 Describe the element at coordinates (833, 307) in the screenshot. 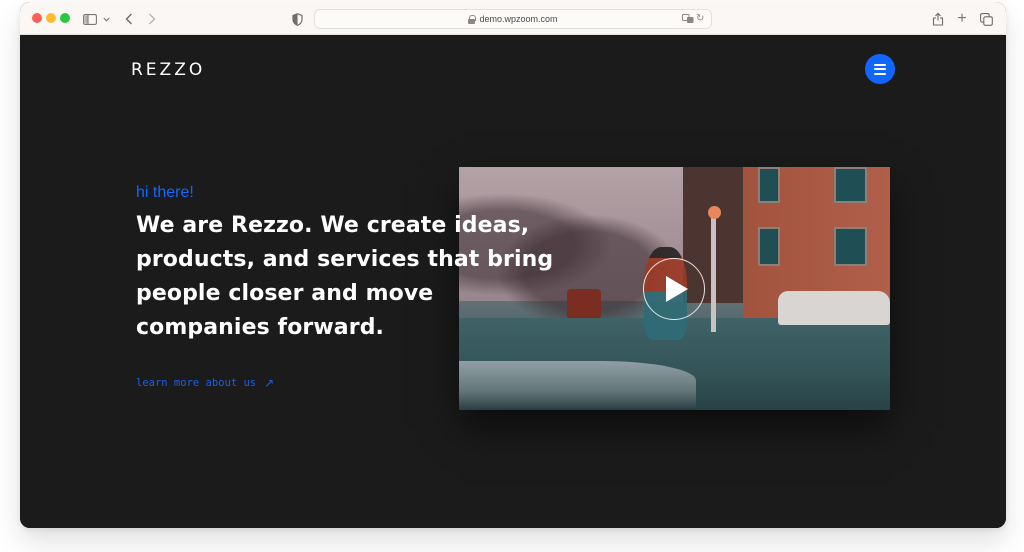

I see `video-white-car` at that location.